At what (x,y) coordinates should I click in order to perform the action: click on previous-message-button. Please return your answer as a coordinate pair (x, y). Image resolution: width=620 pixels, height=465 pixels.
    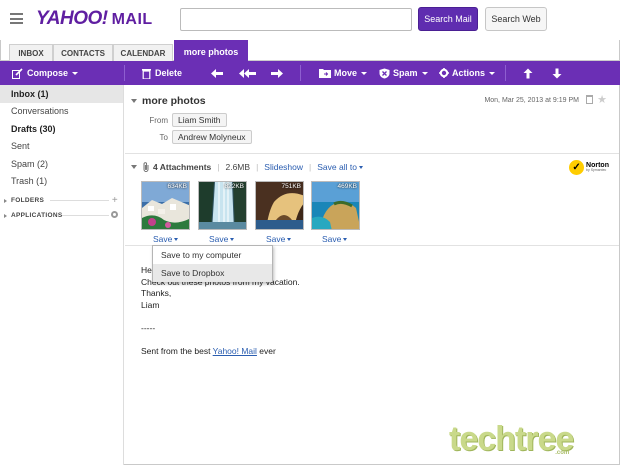
    Looking at the image, I should click on (528, 73).